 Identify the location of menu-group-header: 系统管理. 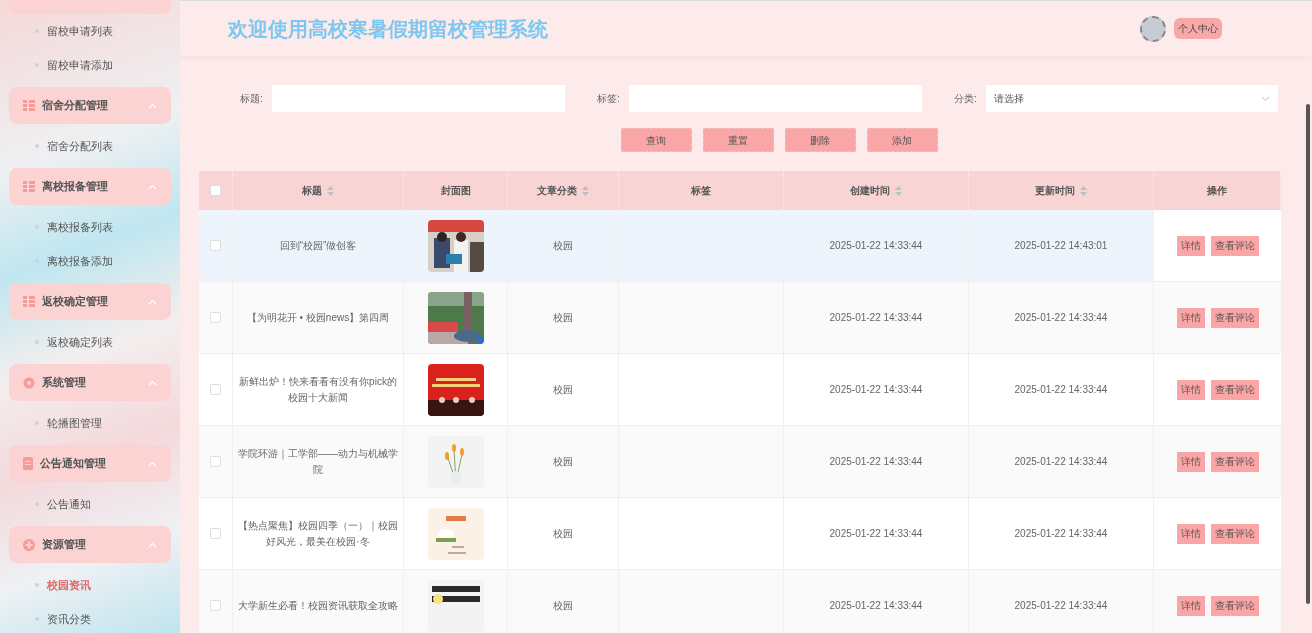
(90, 382).